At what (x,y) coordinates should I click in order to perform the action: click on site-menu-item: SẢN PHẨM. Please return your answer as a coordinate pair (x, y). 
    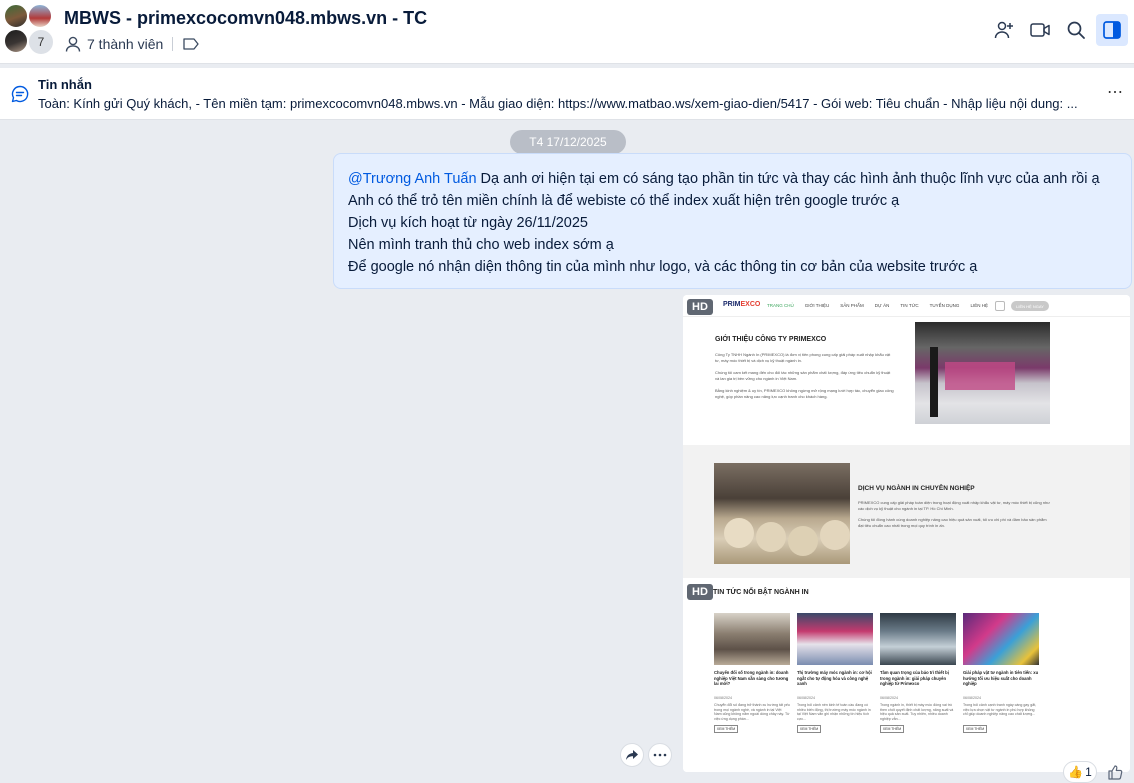
    Looking at the image, I should click on (852, 305).